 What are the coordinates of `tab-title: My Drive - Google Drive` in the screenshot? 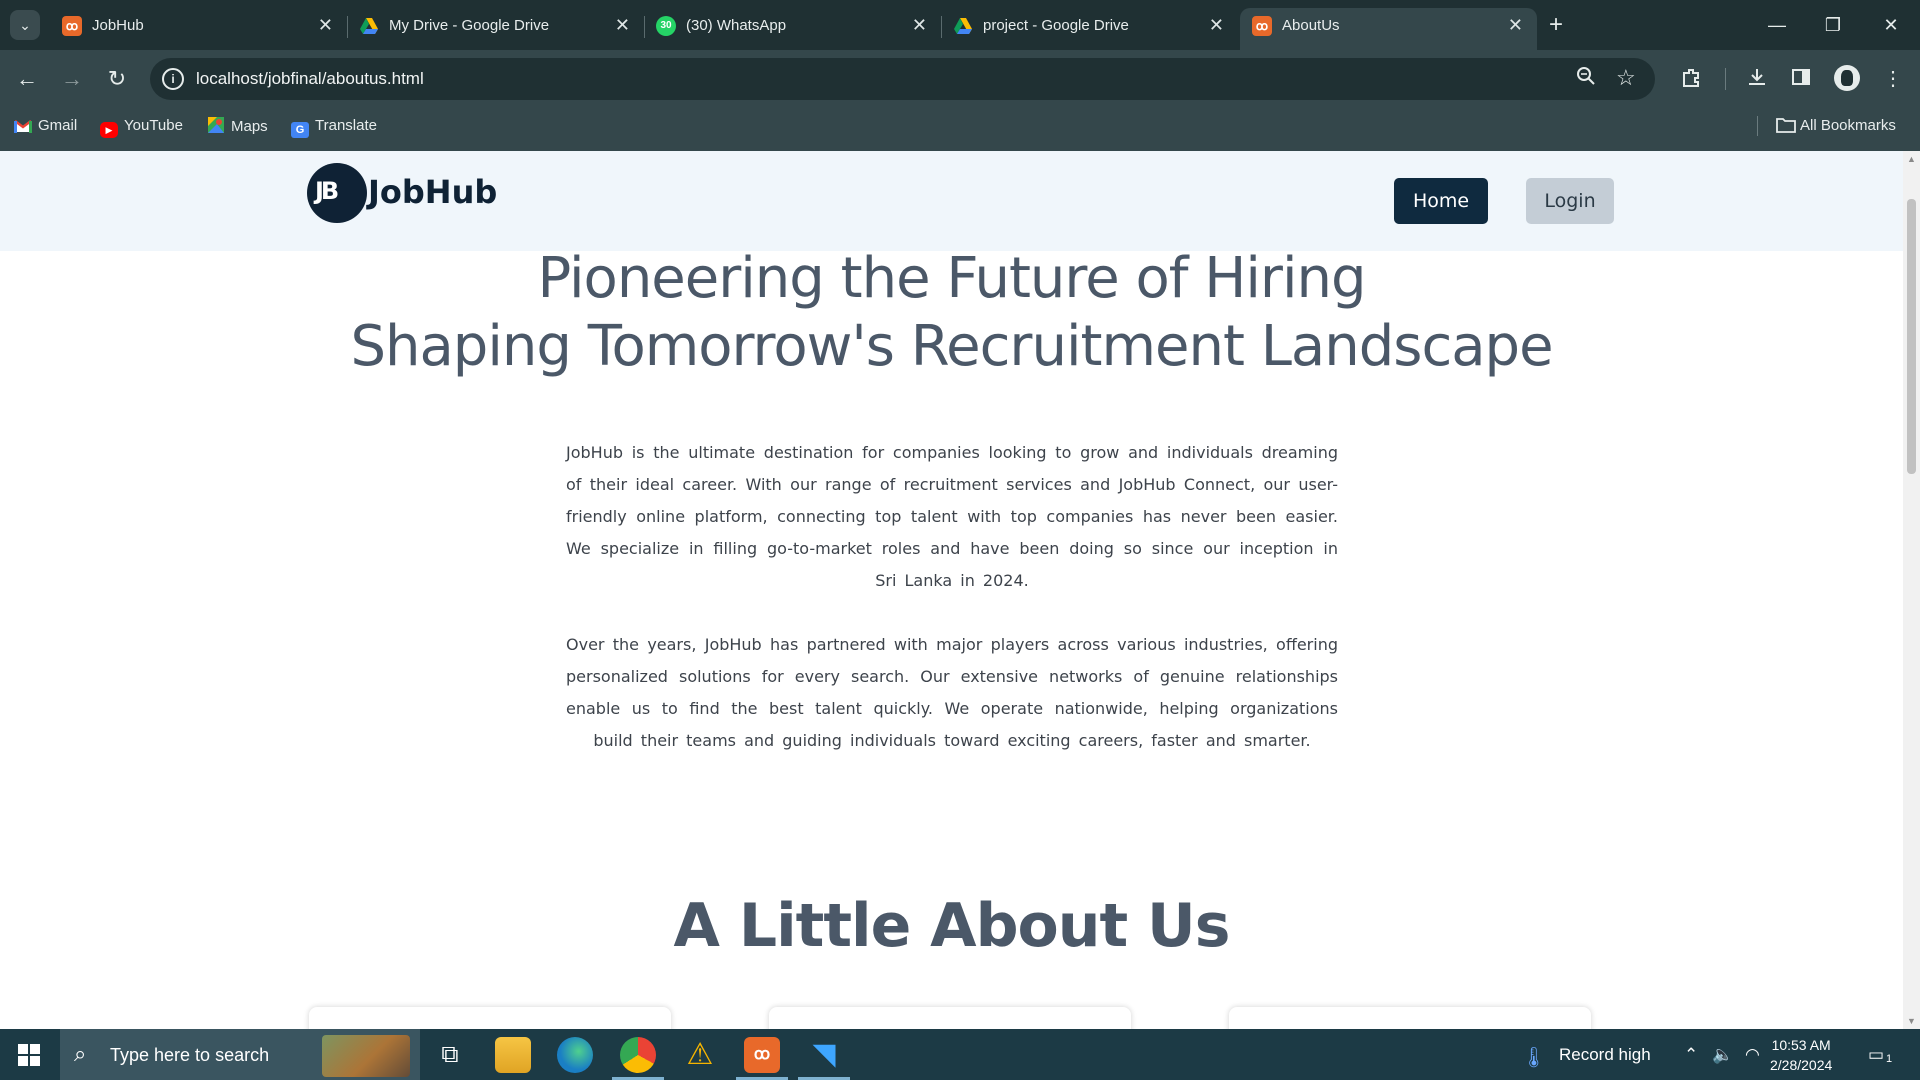 It's located at (469, 25).